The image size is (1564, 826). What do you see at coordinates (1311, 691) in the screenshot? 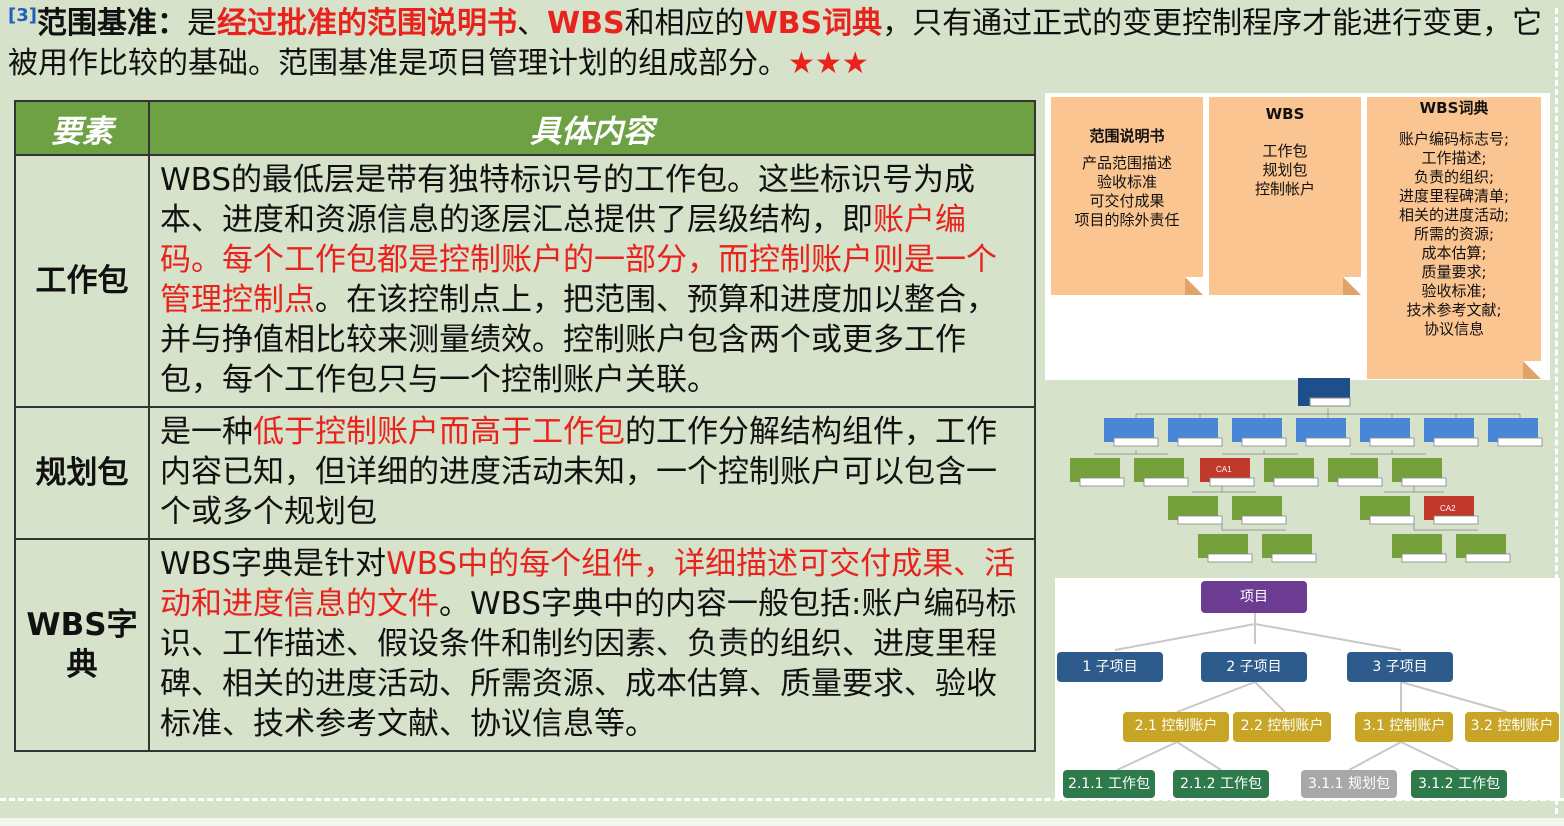
I see `hierarchy-connectors` at bounding box center [1311, 691].